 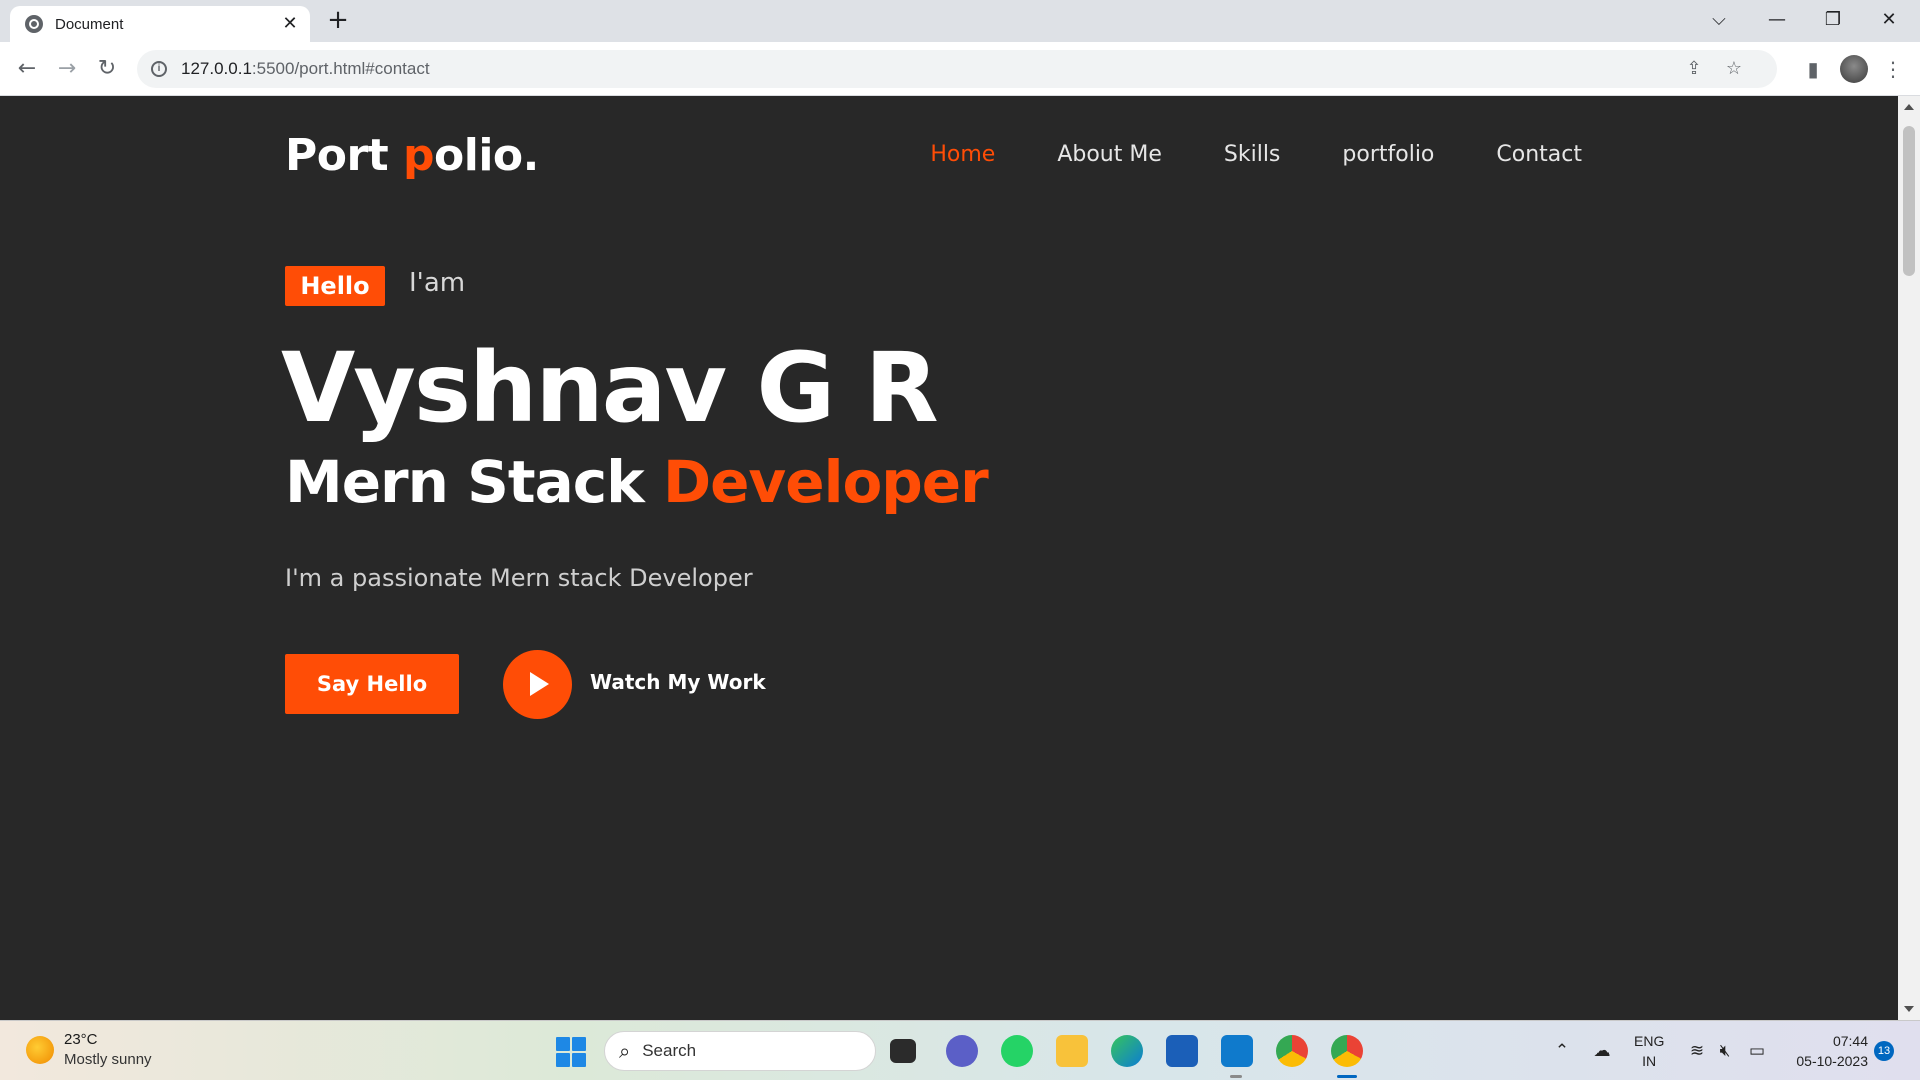 What do you see at coordinates (625, 1051) in the screenshot?
I see `search-icon: ⌕` at bounding box center [625, 1051].